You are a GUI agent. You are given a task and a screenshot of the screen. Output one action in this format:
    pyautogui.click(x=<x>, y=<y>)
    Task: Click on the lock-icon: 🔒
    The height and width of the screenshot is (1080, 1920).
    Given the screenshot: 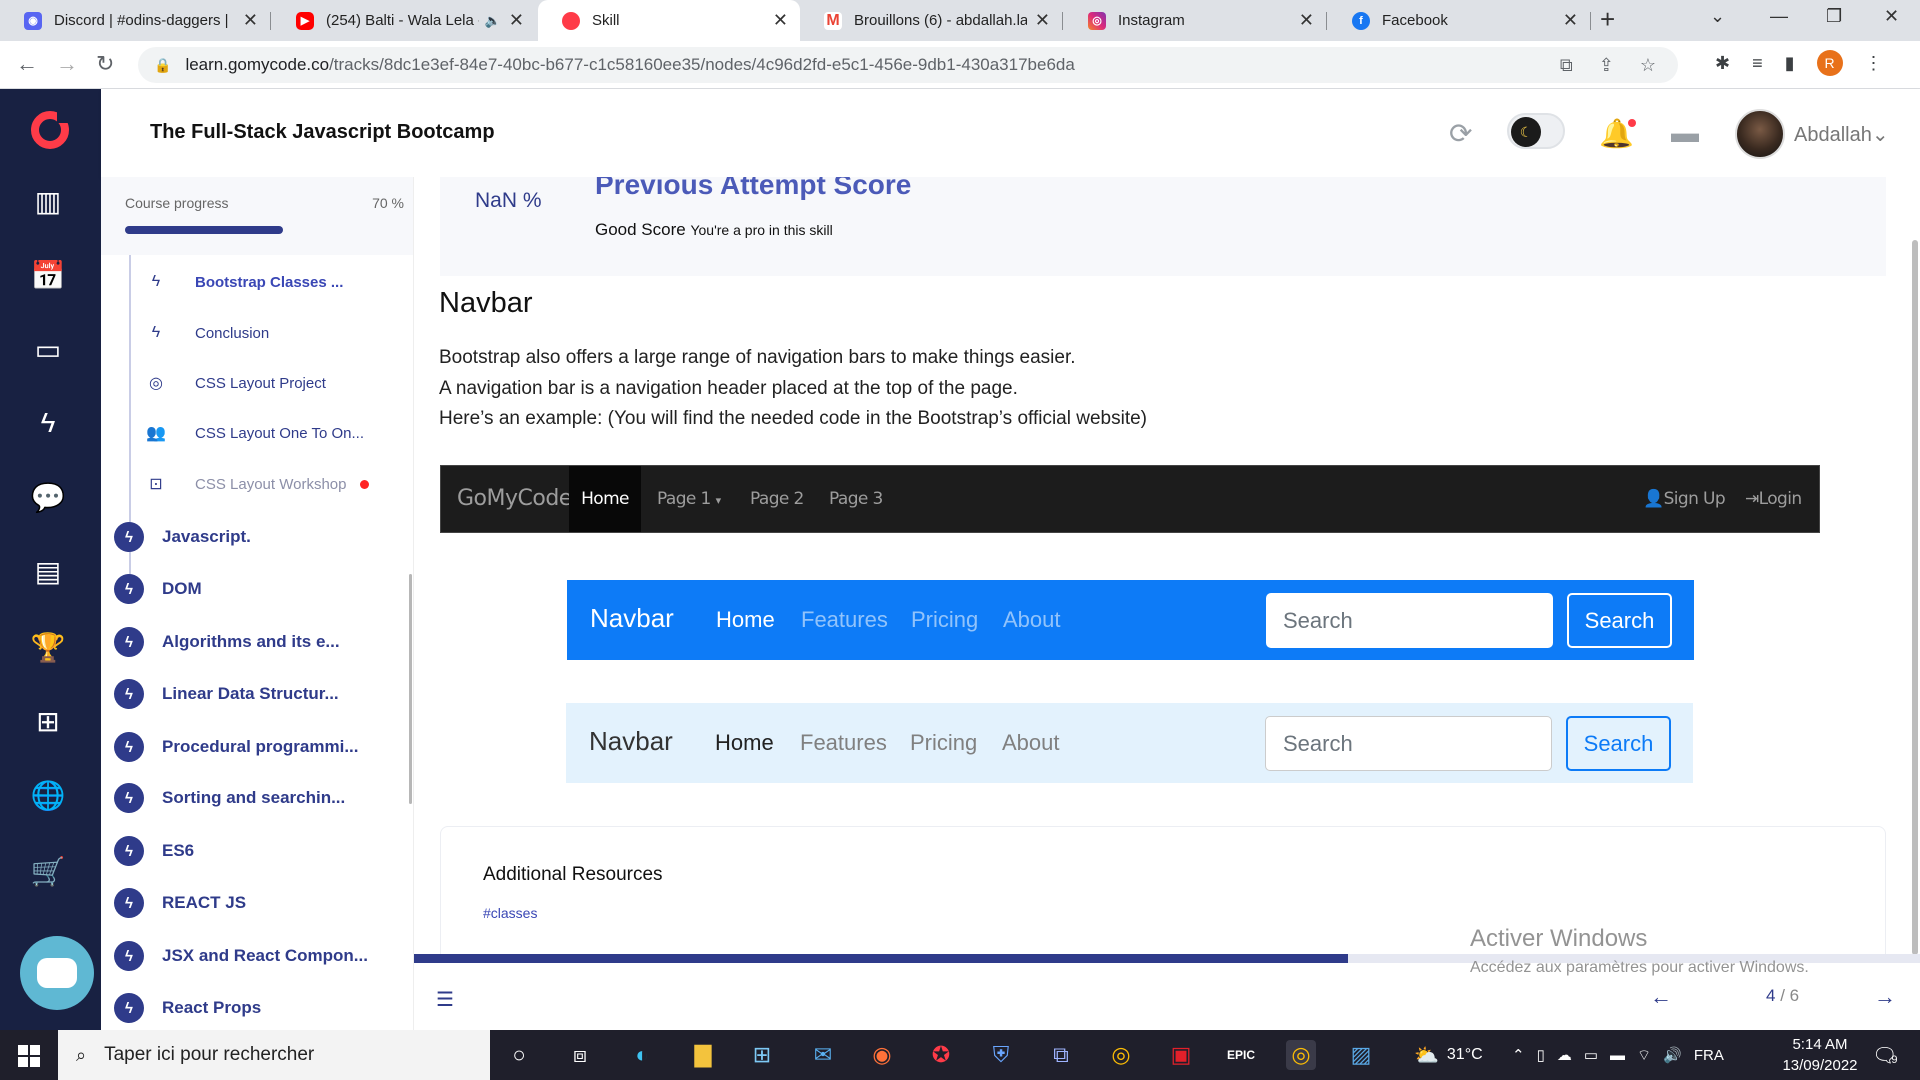 What is the action you would take?
    pyautogui.click(x=162, y=65)
    